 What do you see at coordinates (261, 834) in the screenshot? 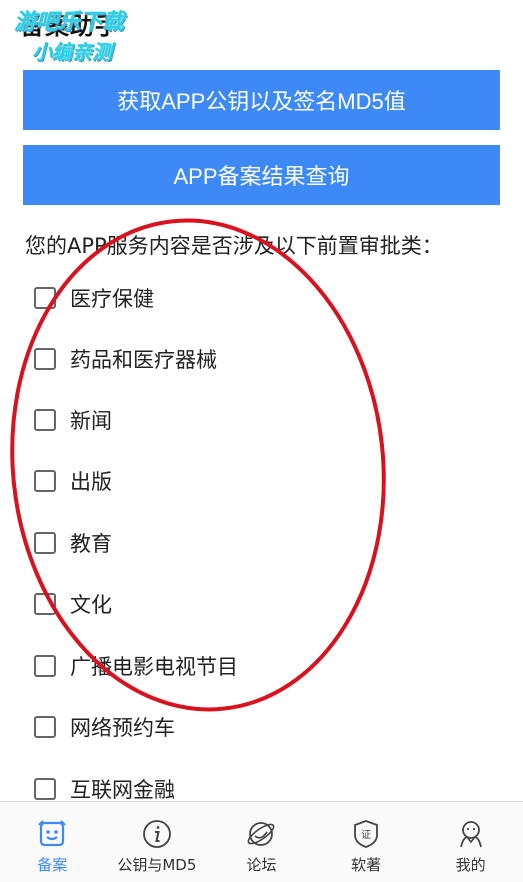
I see `planet-icon` at bounding box center [261, 834].